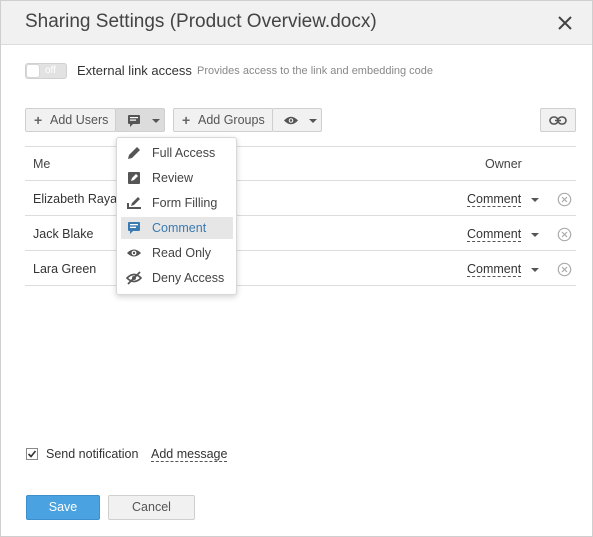  What do you see at coordinates (42, 164) in the screenshot?
I see `owner-name: Me` at bounding box center [42, 164].